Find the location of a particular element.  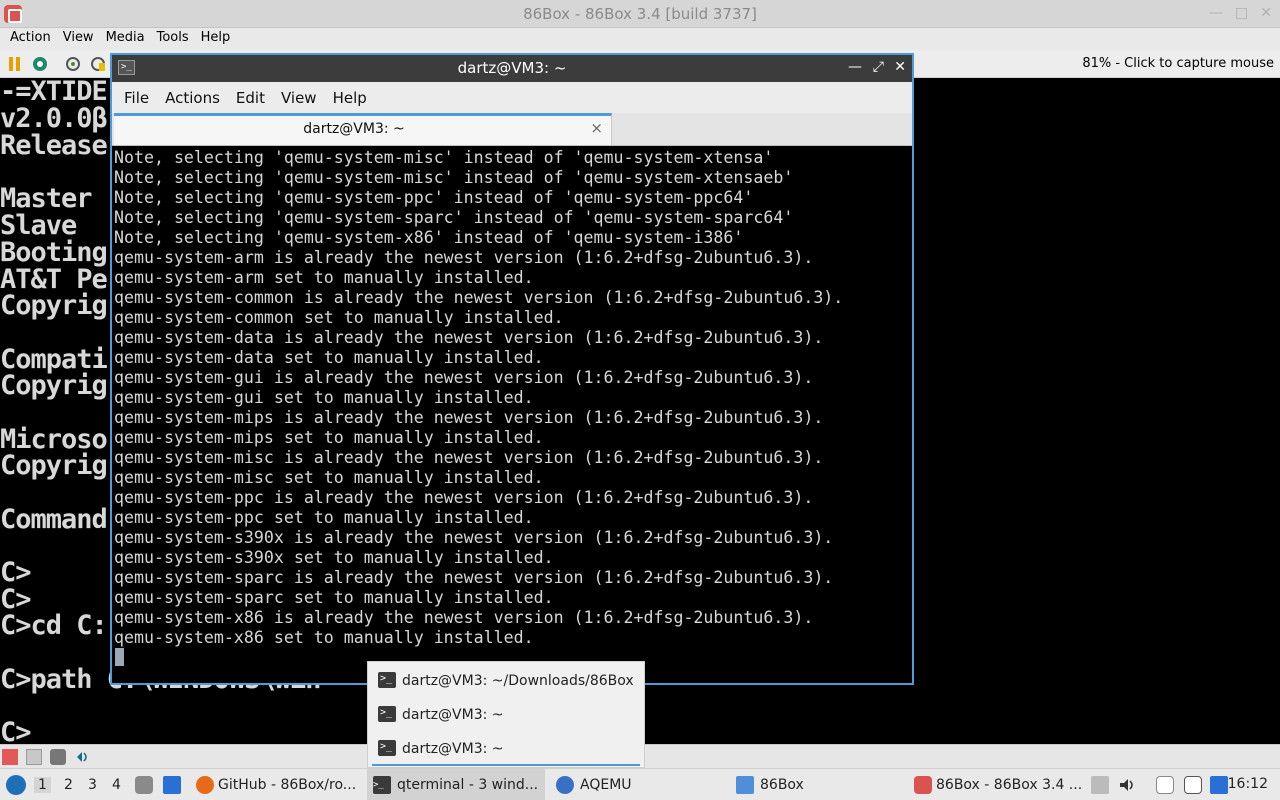

maximize-icon: □ is located at coordinates (1241, 13).